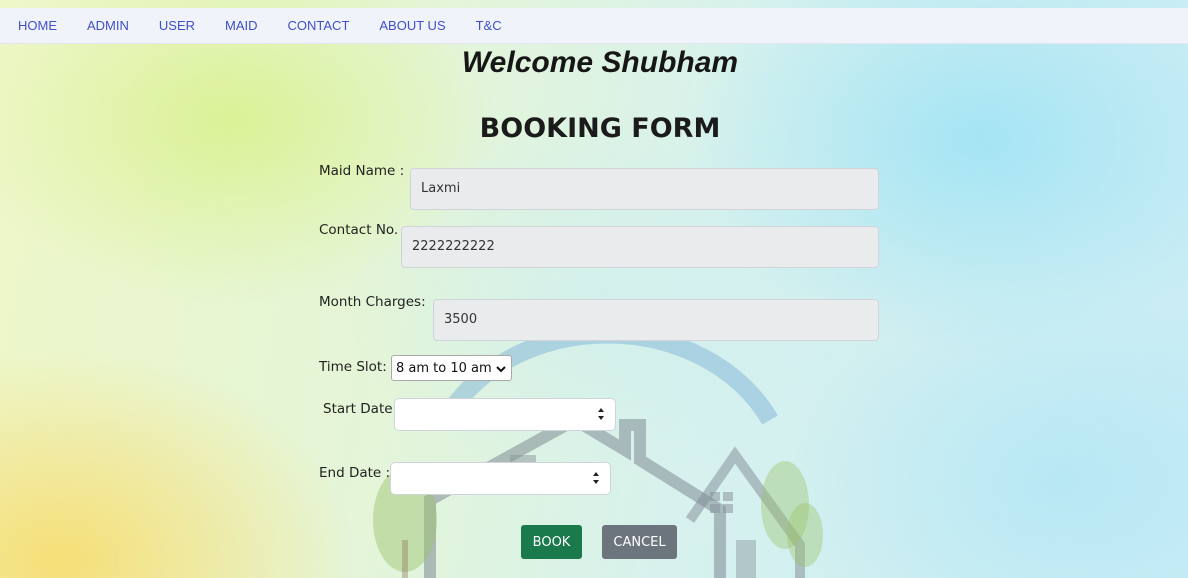 Image resolution: width=1188 pixels, height=578 pixels. What do you see at coordinates (372, 302) in the screenshot?
I see `charges-label: Month Charges:` at bounding box center [372, 302].